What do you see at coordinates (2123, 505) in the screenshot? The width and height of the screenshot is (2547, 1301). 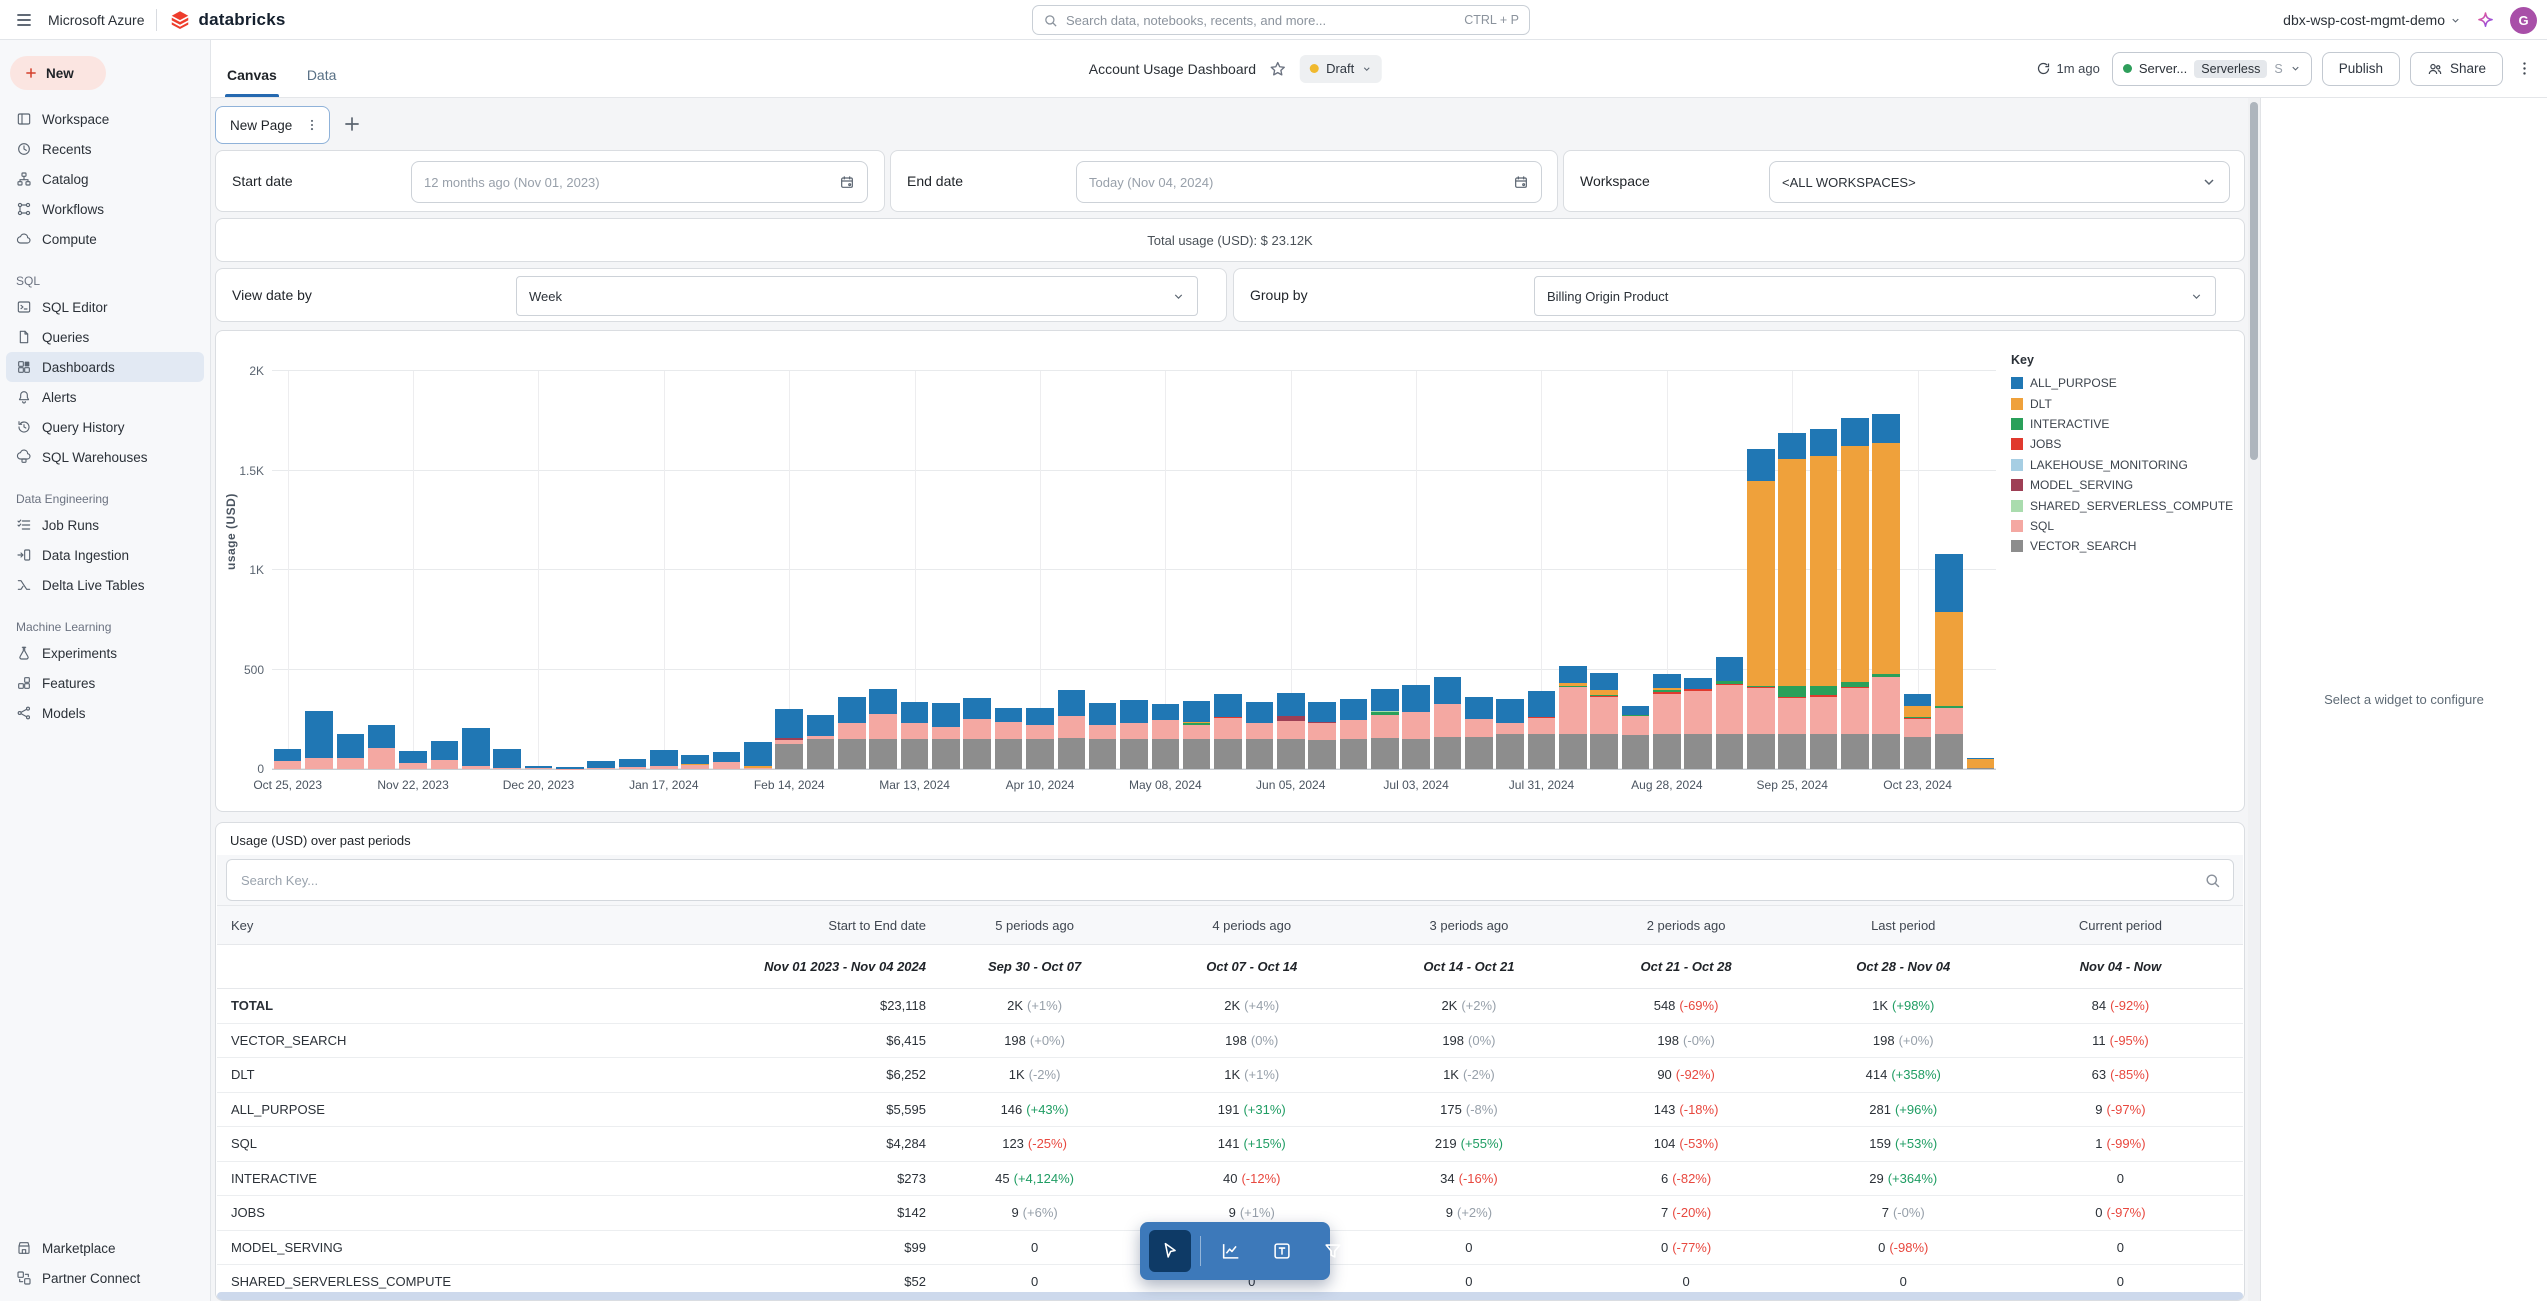 I see `legend-item-shared-serverless-compute: SHARED_SERVERLESS_COMPUTE` at bounding box center [2123, 505].